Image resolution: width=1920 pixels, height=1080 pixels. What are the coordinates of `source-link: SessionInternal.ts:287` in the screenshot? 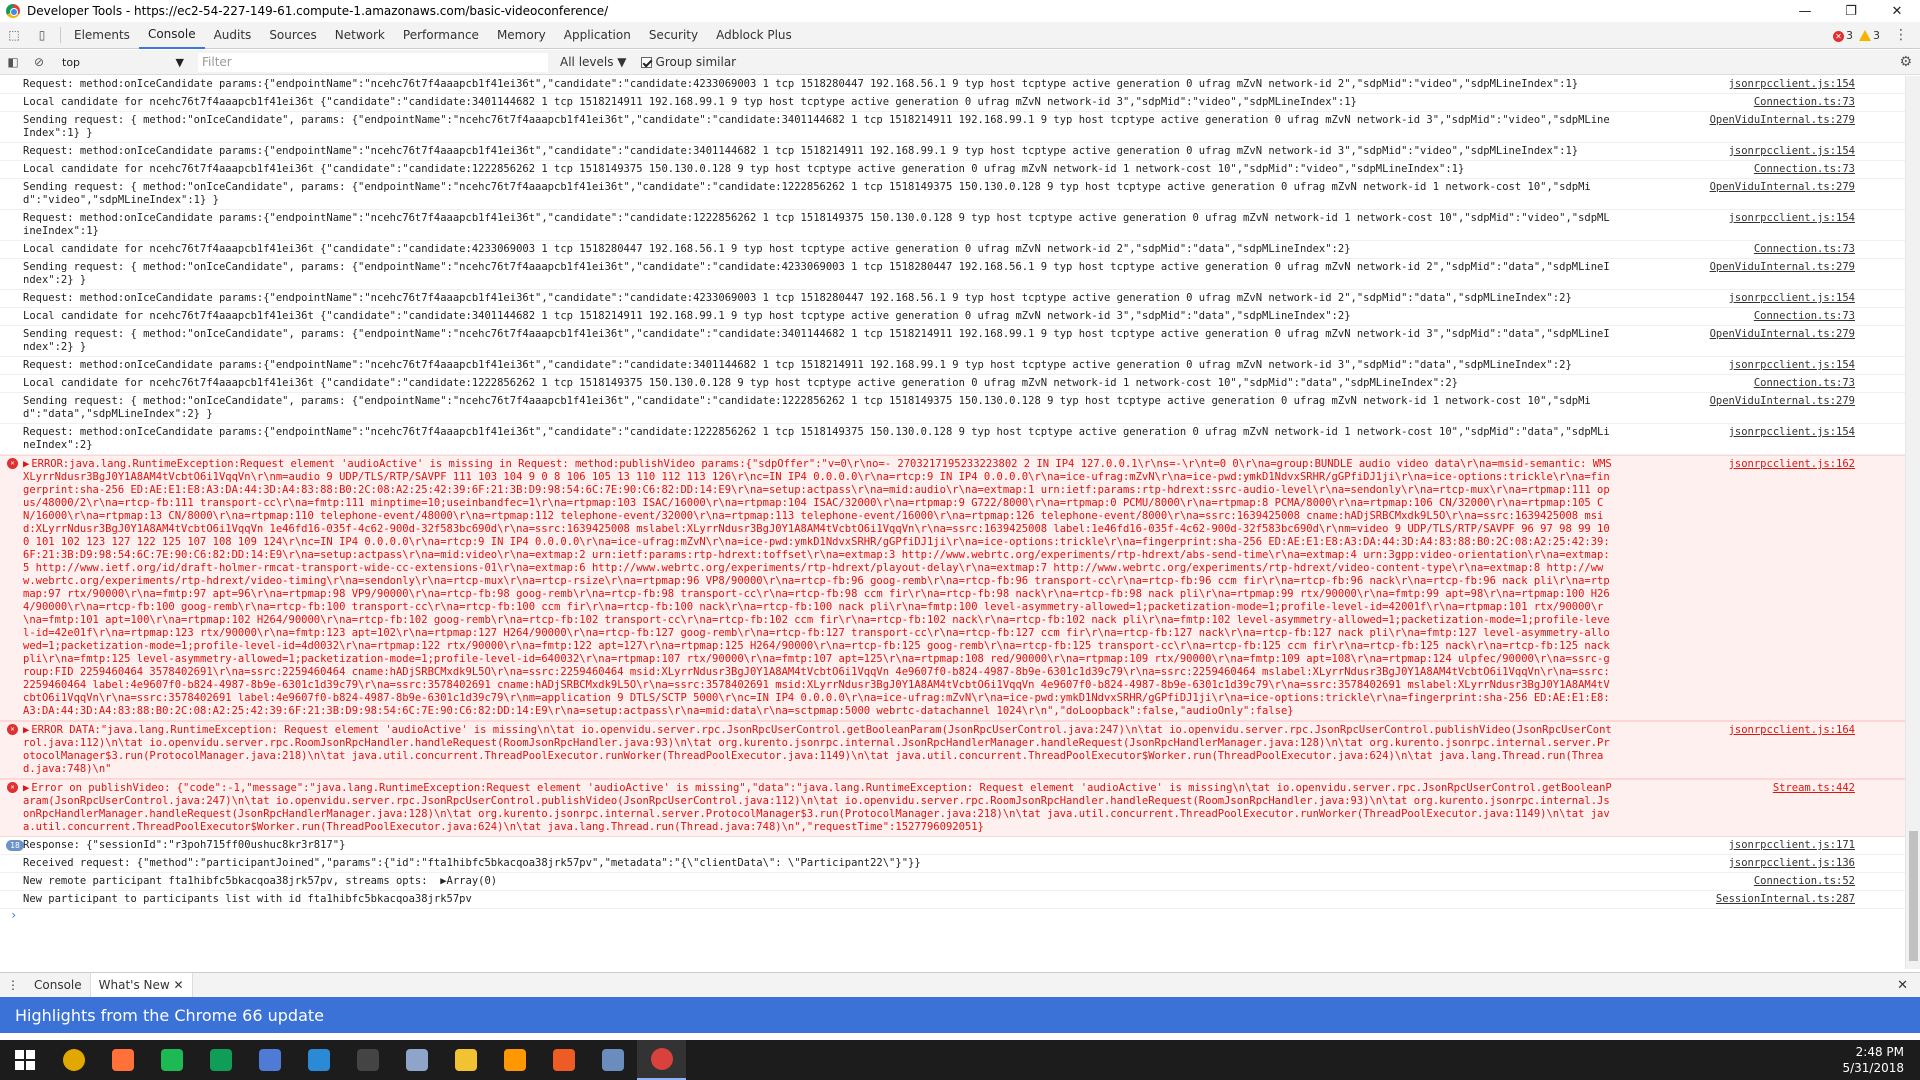 It's located at (1785, 899).